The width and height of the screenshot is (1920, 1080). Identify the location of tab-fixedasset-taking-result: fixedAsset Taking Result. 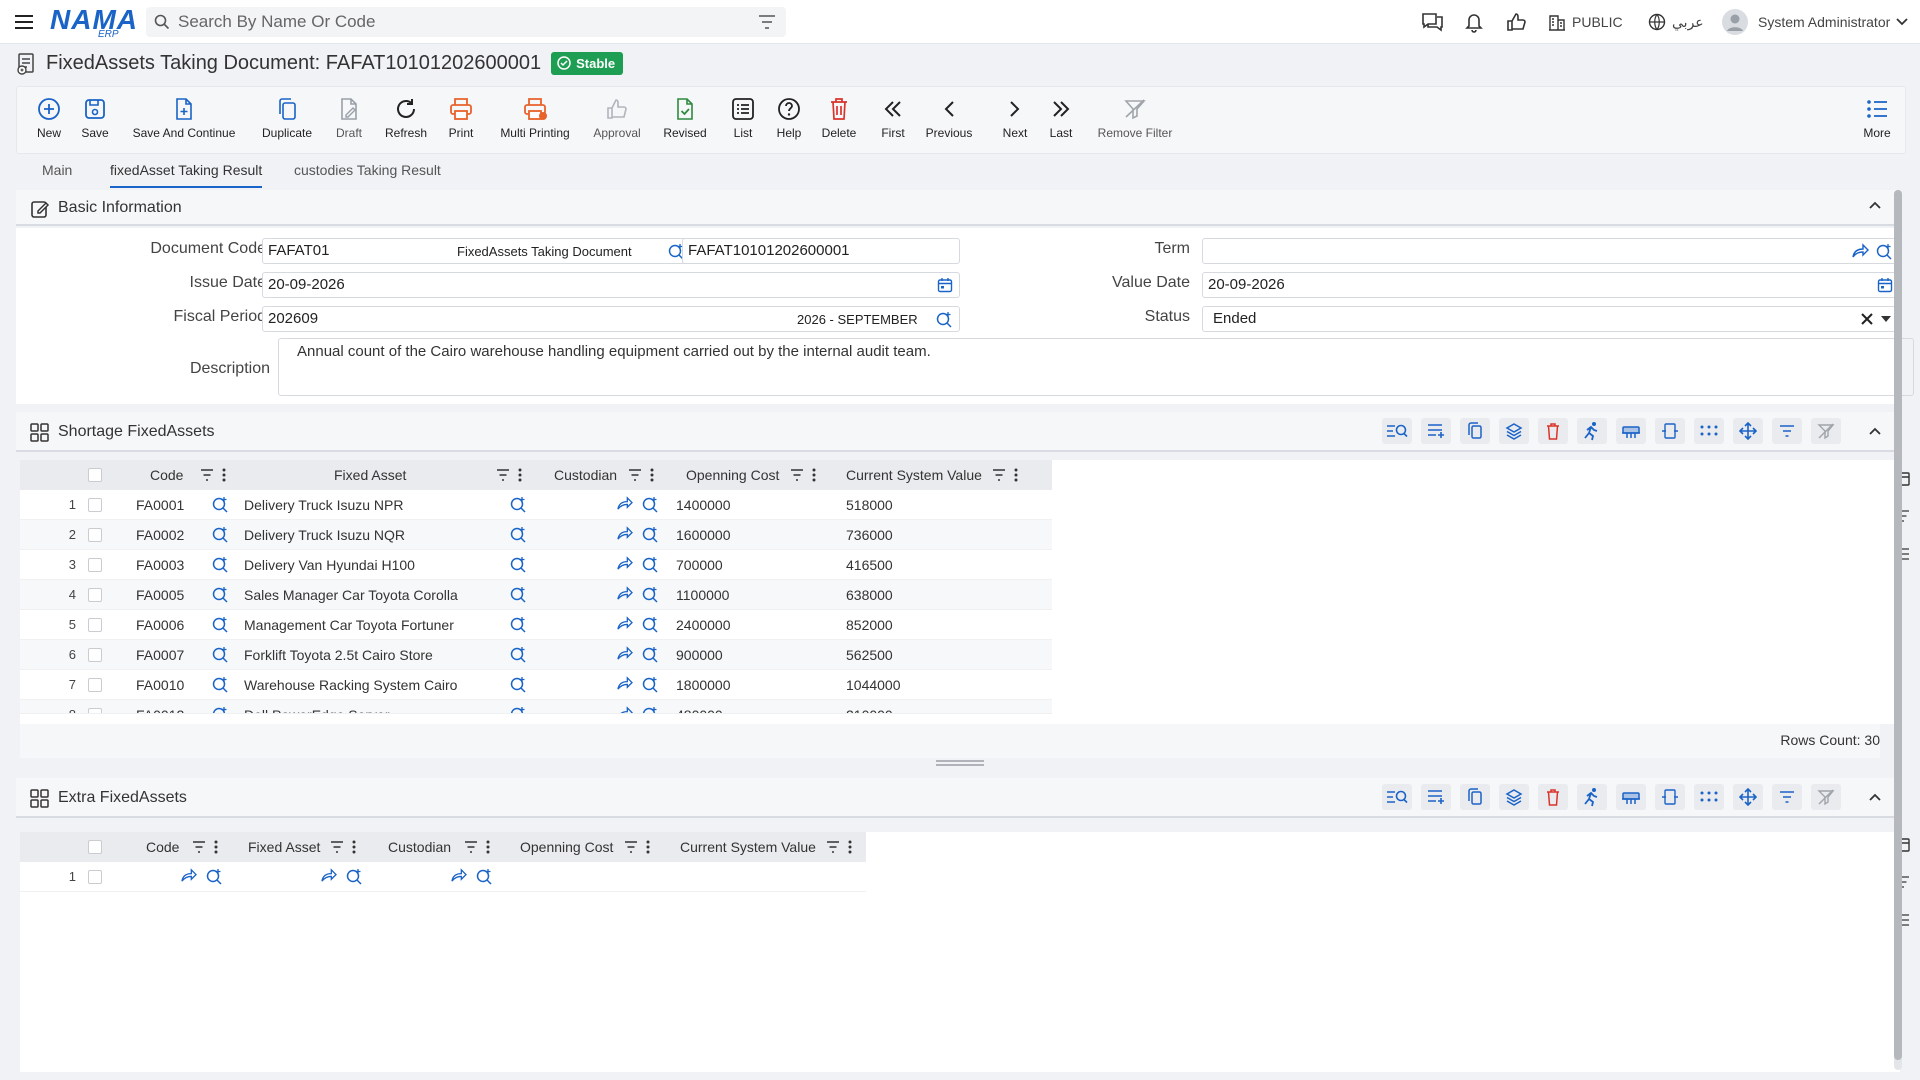
(186, 175).